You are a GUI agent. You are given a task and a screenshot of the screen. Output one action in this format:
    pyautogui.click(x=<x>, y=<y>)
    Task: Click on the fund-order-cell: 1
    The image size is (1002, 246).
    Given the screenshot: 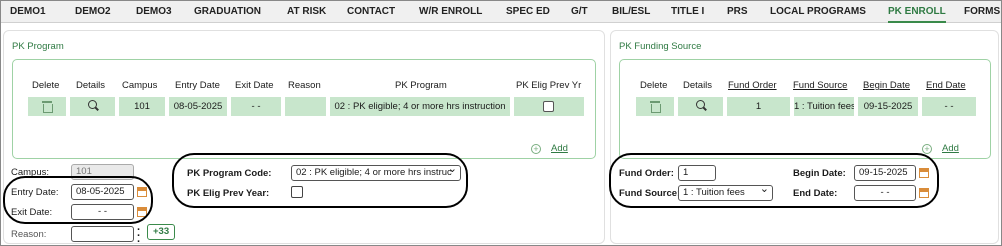 What is the action you would take?
    pyautogui.click(x=758, y=106)
    